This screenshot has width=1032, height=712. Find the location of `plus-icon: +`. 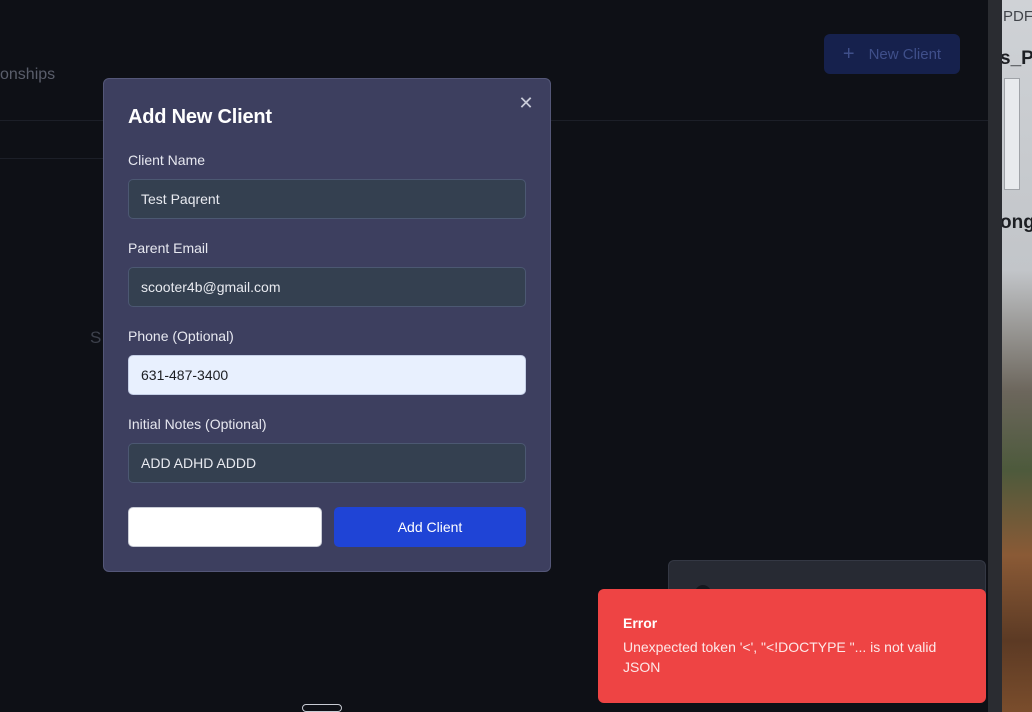

plus-icon: + is located at coordinates (848, 54).